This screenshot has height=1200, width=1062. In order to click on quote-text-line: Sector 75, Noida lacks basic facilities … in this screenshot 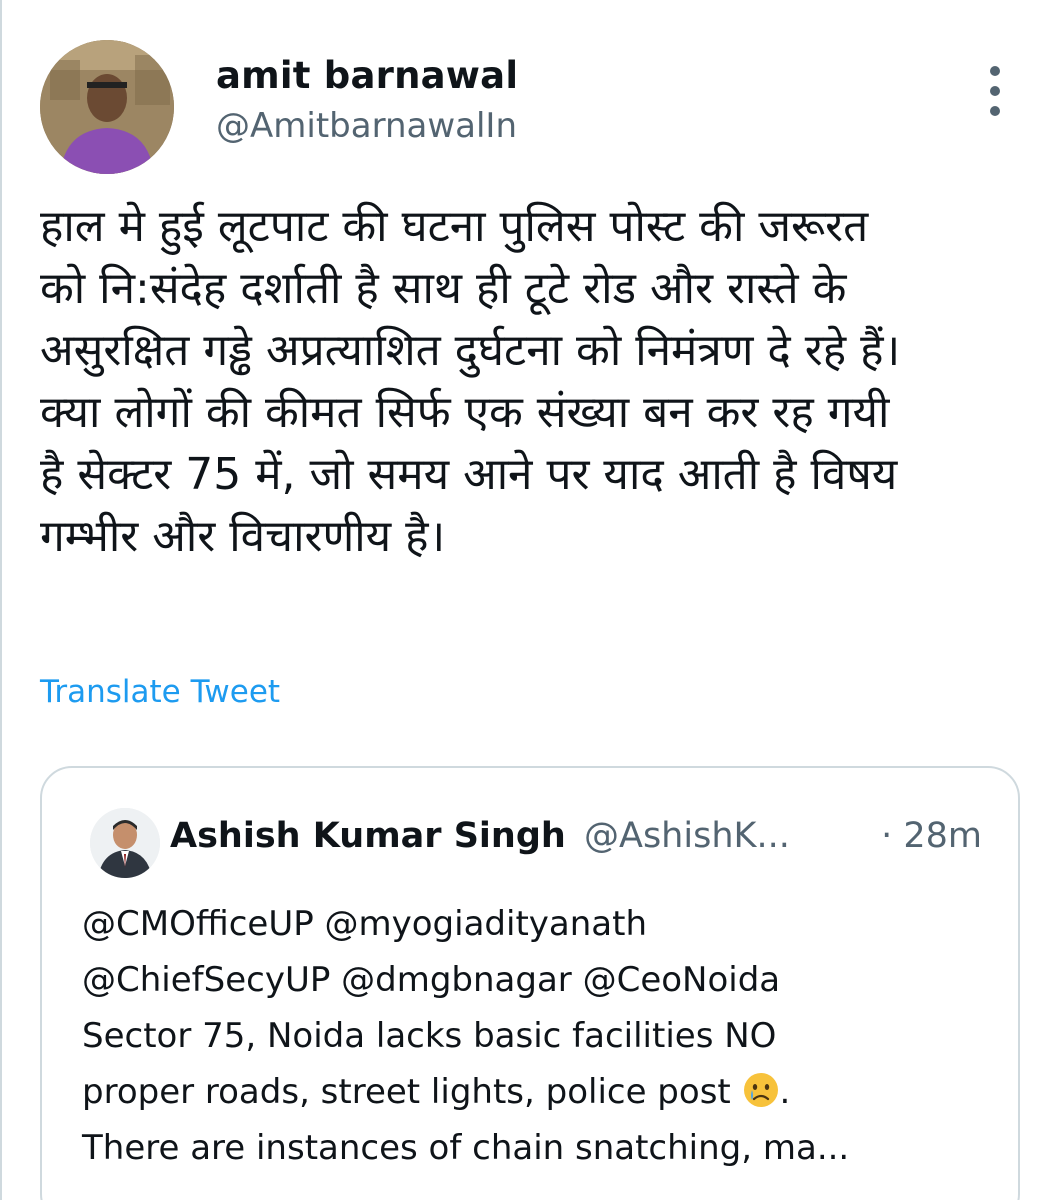, I will do `click(429, 1036)`.